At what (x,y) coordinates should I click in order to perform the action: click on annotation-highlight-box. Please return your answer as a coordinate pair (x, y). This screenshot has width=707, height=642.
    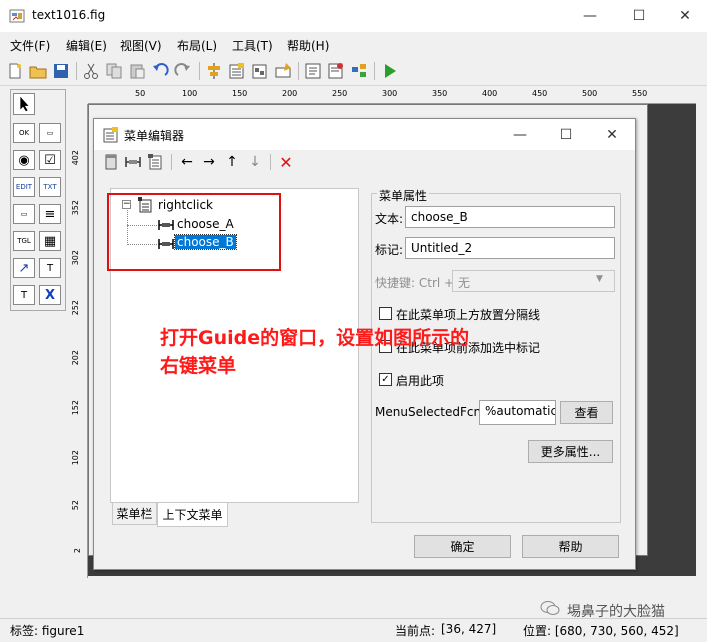
    Looking at the image, I should click on (194, 232).